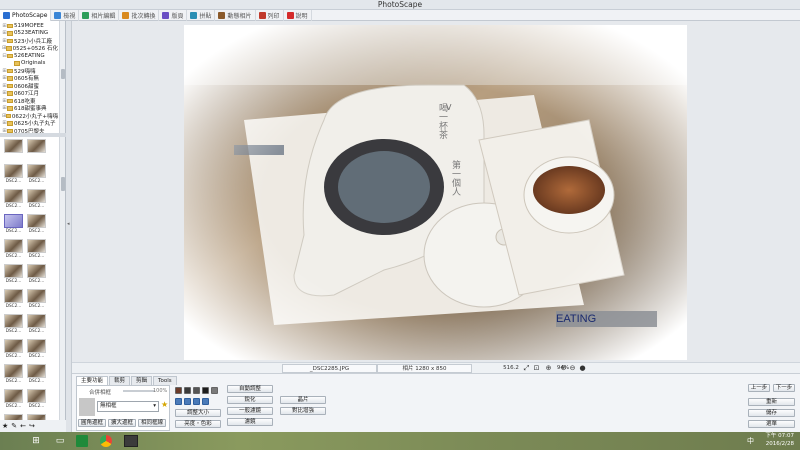 The width and height of the screenshot is (800, 450). What do you see at coordinates (759, 388) in the screenshot?
I see `undo-button: 上一步` at bounding box center [759, 388].